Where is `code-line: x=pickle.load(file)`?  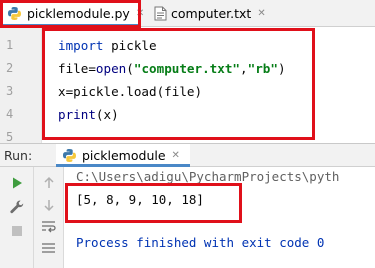
code-line: x=pickle.load(file) is located at coordinates (172, 91).